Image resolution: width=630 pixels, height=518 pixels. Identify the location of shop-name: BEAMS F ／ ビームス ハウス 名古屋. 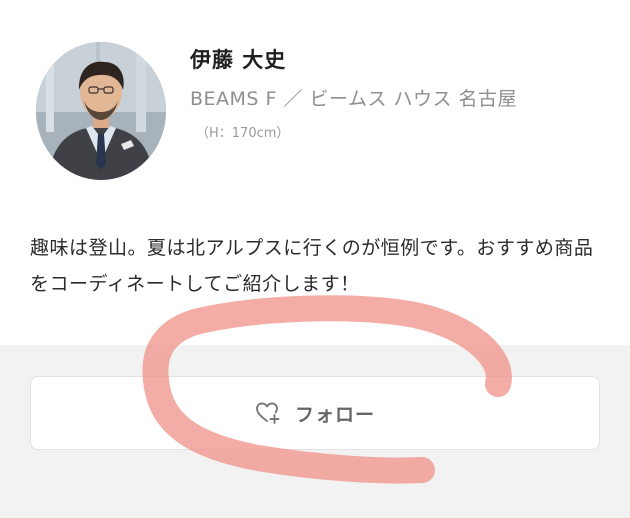
(353, 97).